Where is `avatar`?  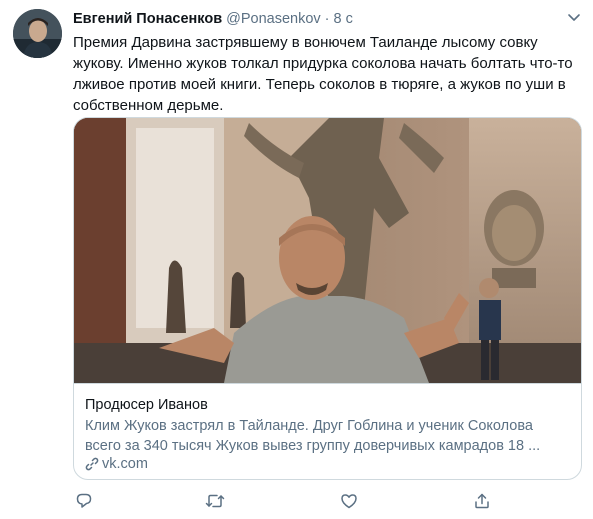 avatar is located at coordinates (37, 33).